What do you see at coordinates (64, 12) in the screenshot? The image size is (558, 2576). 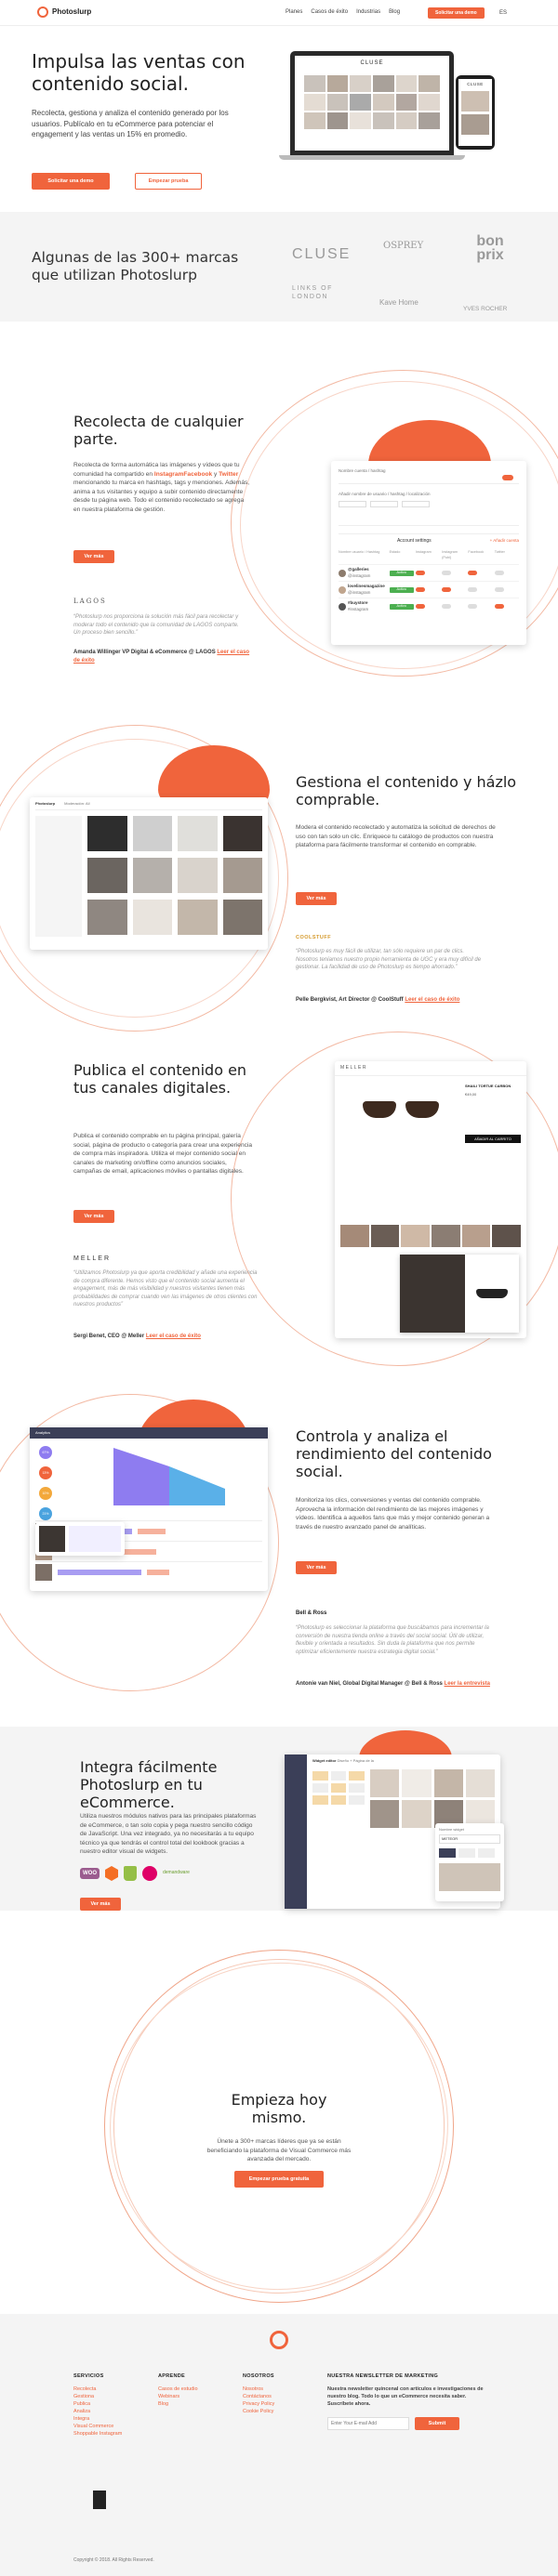 I see `logo: Photoslurp` at bounding box center [64, 12].